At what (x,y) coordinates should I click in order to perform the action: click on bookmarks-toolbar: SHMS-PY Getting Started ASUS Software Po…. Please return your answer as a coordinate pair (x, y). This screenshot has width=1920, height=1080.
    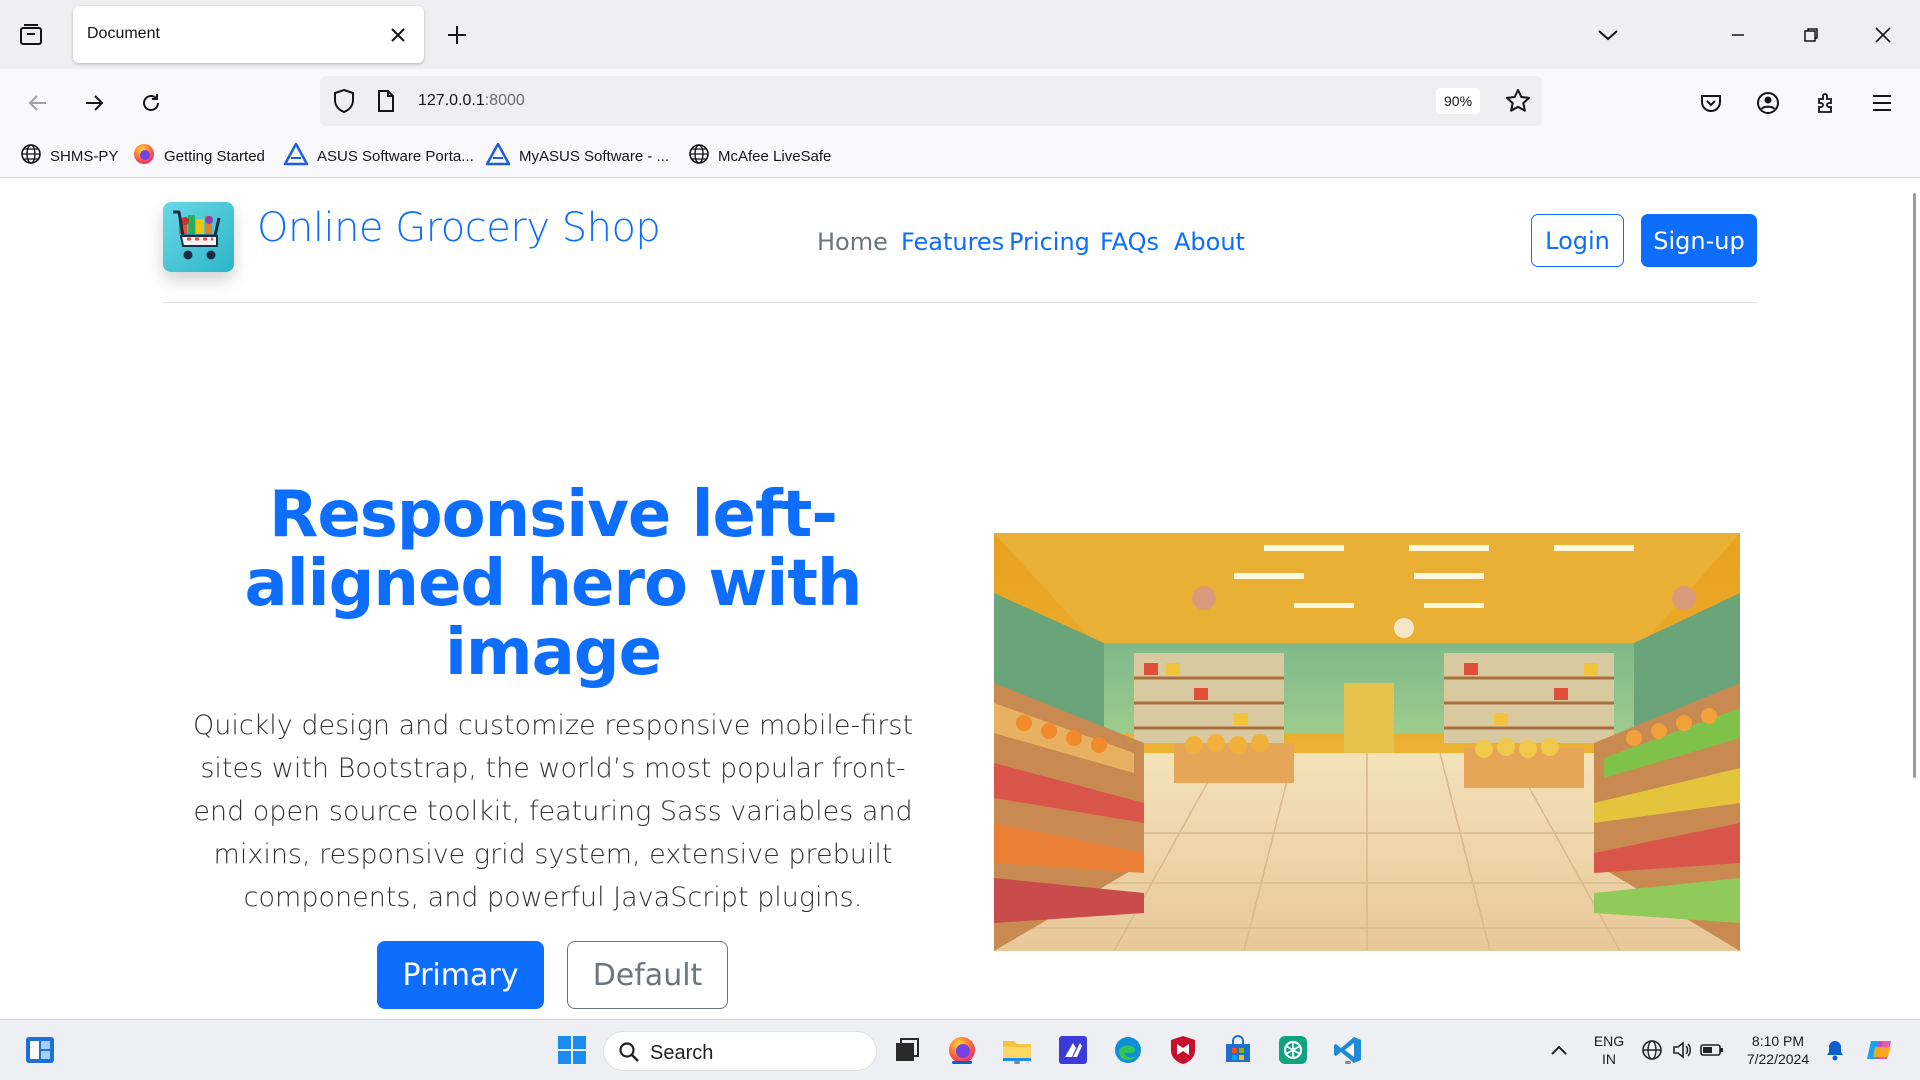
    Looking at the image, I should click on (960, 155).